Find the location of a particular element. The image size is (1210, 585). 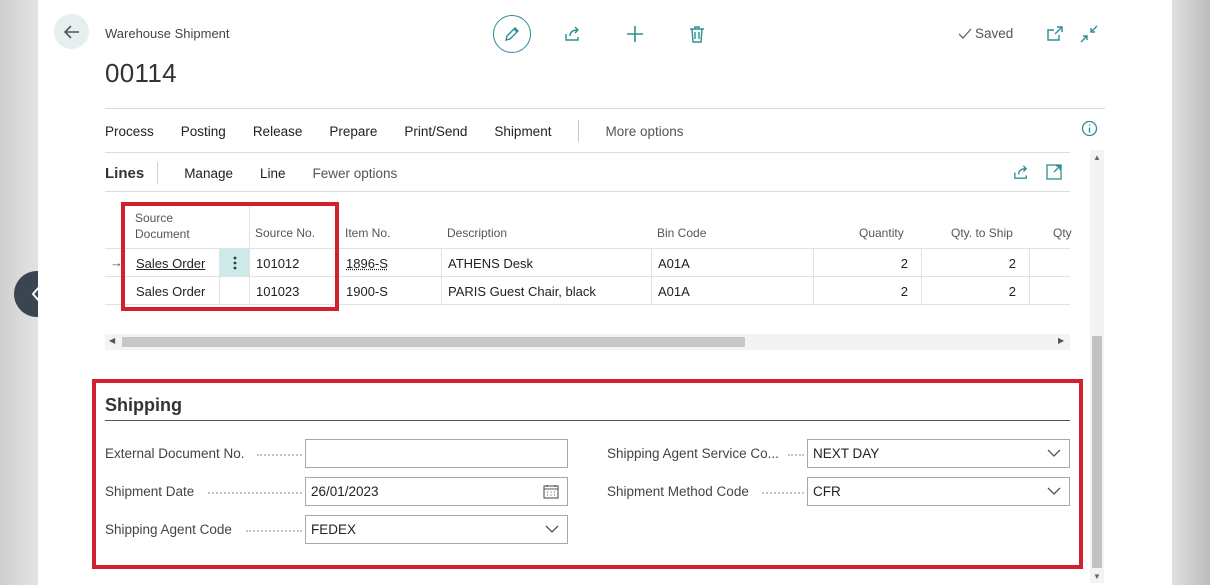

collapse-button is located at coordinates (1089, 34).